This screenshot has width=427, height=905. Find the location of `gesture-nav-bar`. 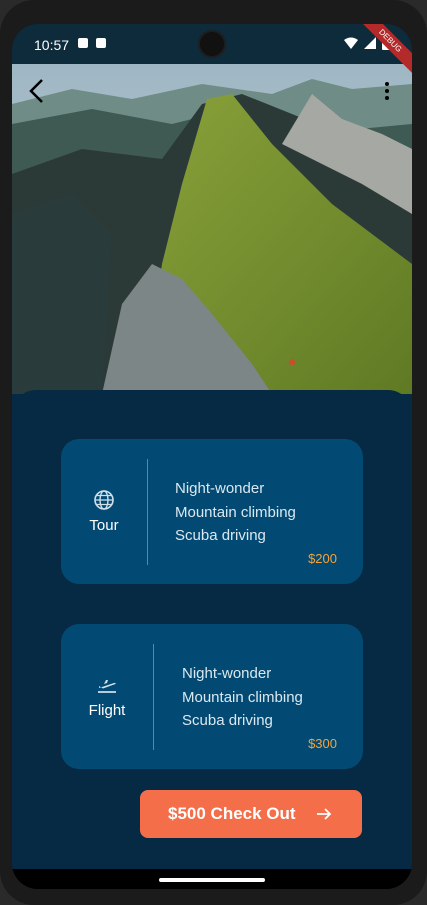

gesture-nav-bar is located at coordinates (212, 879).